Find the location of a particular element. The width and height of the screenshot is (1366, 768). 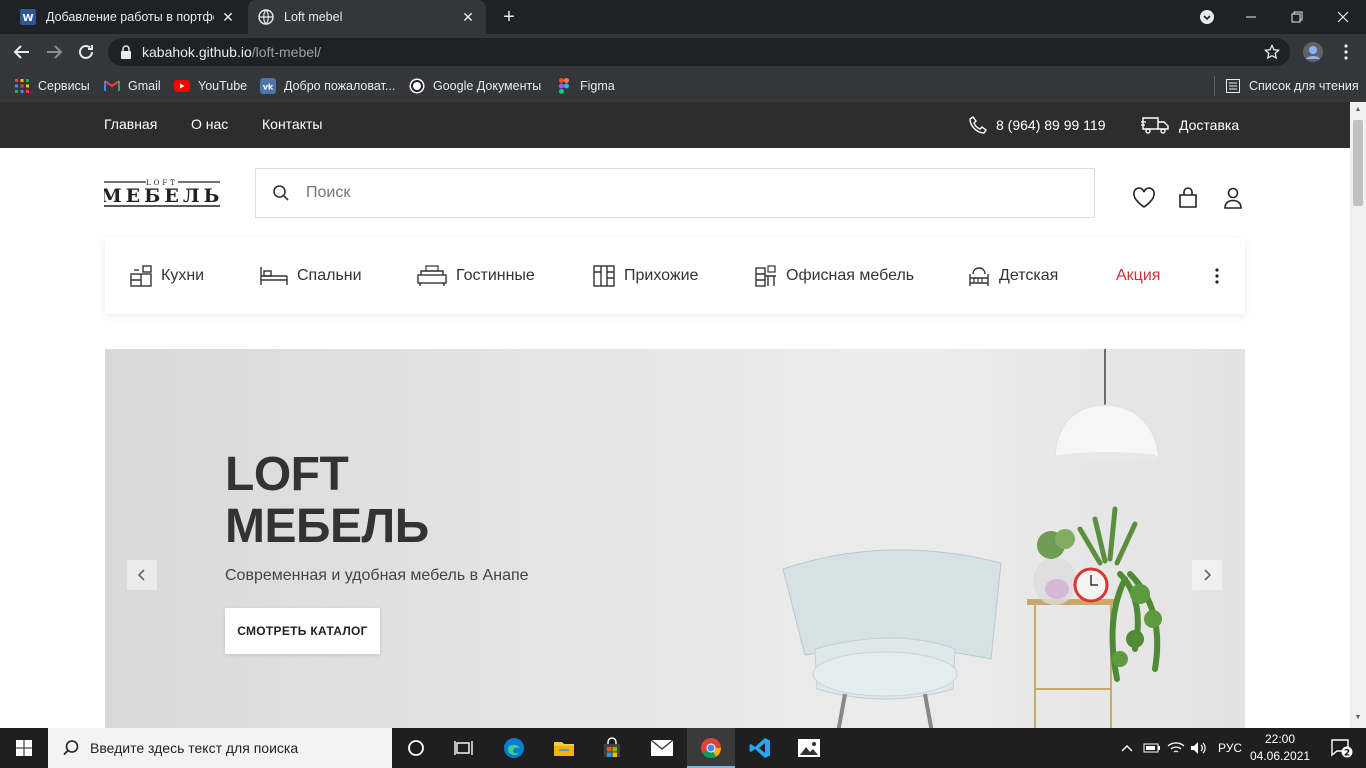

bookmark-youtube: YouTube is located at coordinates (210, 86).